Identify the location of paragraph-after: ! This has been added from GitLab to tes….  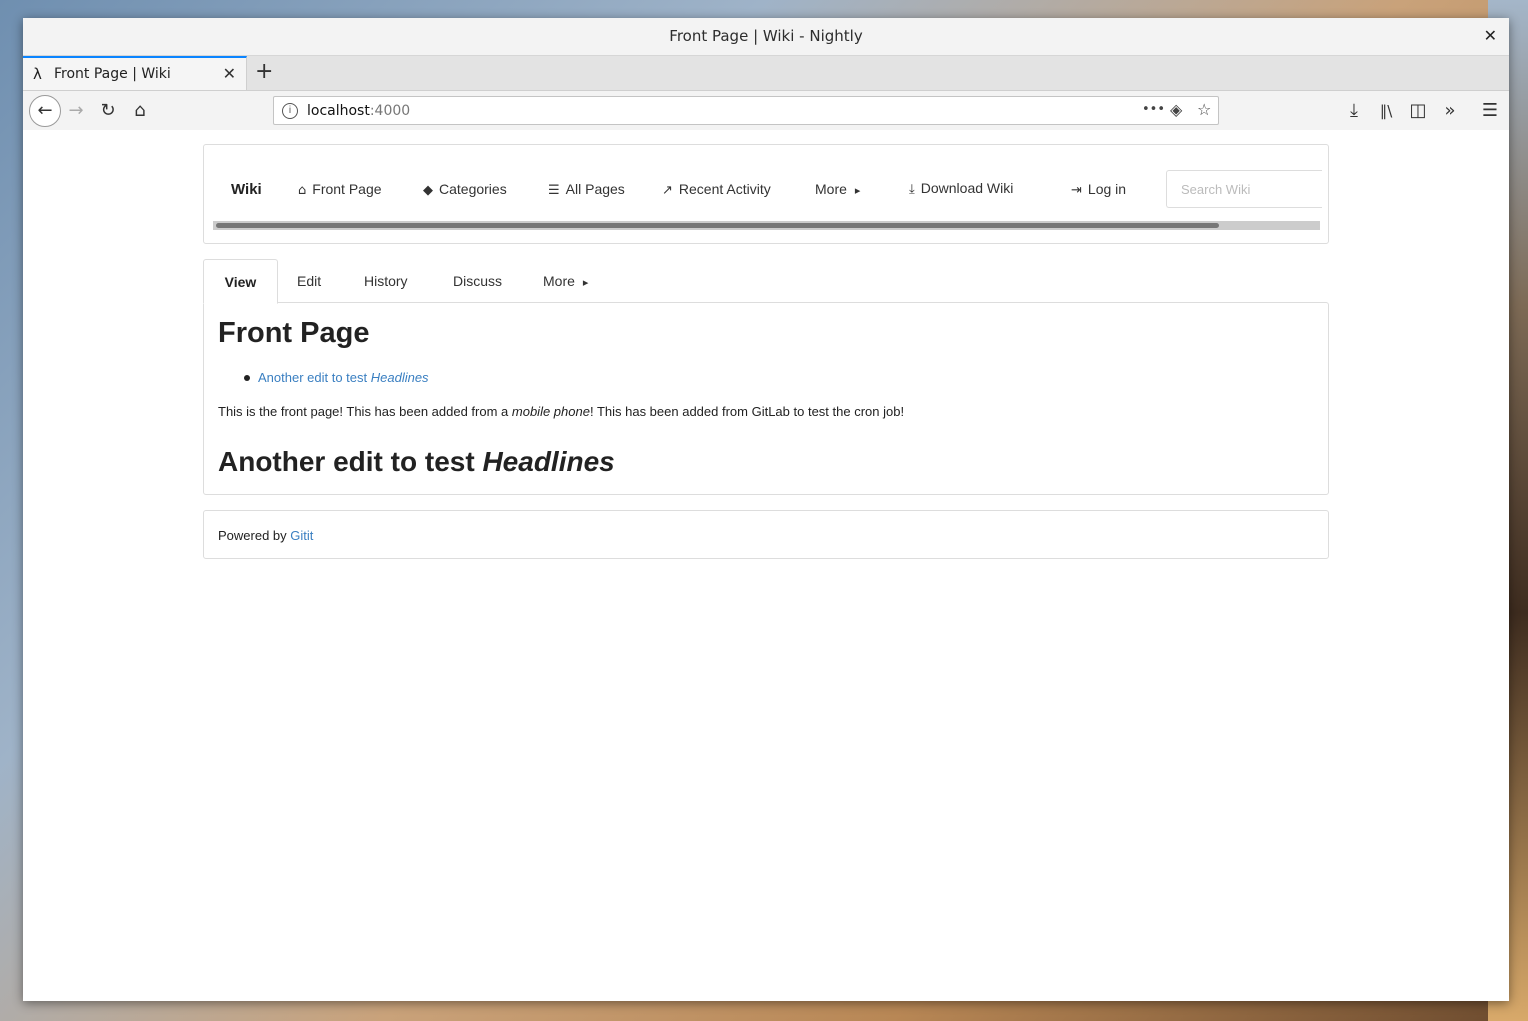
(747, 411).